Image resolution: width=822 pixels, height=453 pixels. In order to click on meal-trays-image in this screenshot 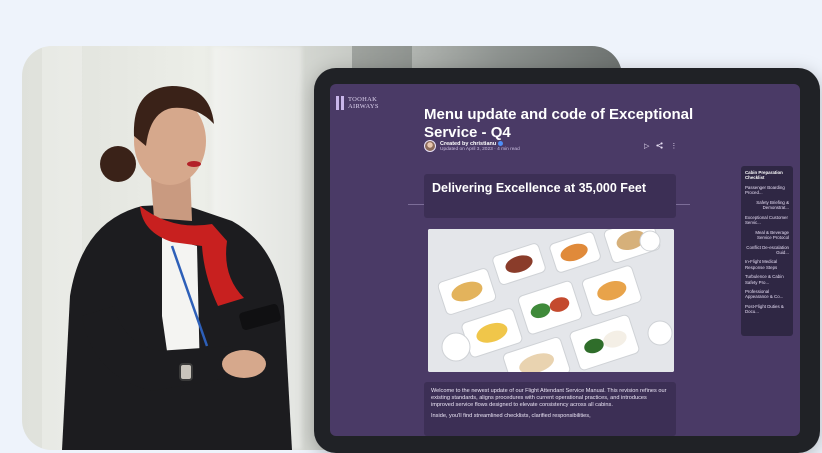, I will do `click(551, 300)`.